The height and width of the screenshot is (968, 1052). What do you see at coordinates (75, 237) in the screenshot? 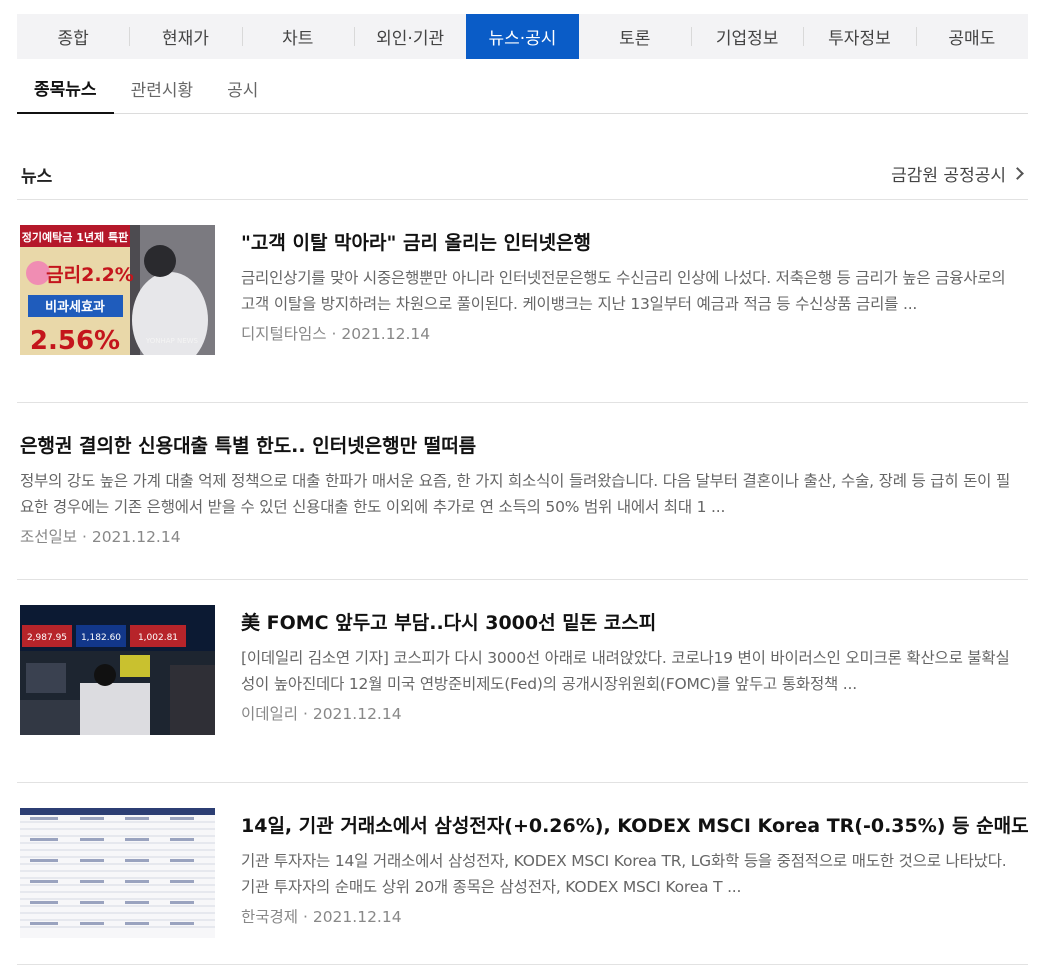
I see `sign-top-text: 정기예탁금 1년제 특판` at bounding box center [75, 237].